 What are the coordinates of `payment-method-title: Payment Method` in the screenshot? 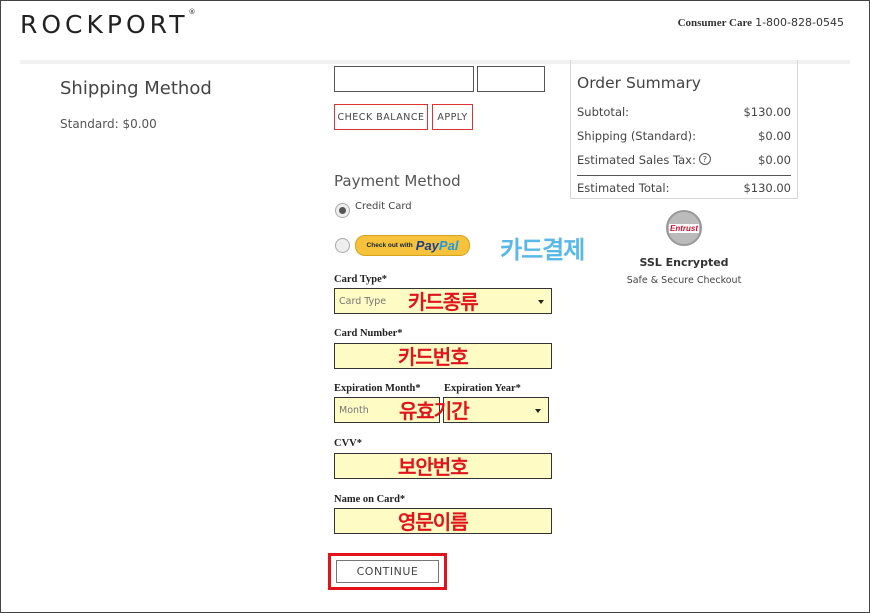 It's located at (397, 181).